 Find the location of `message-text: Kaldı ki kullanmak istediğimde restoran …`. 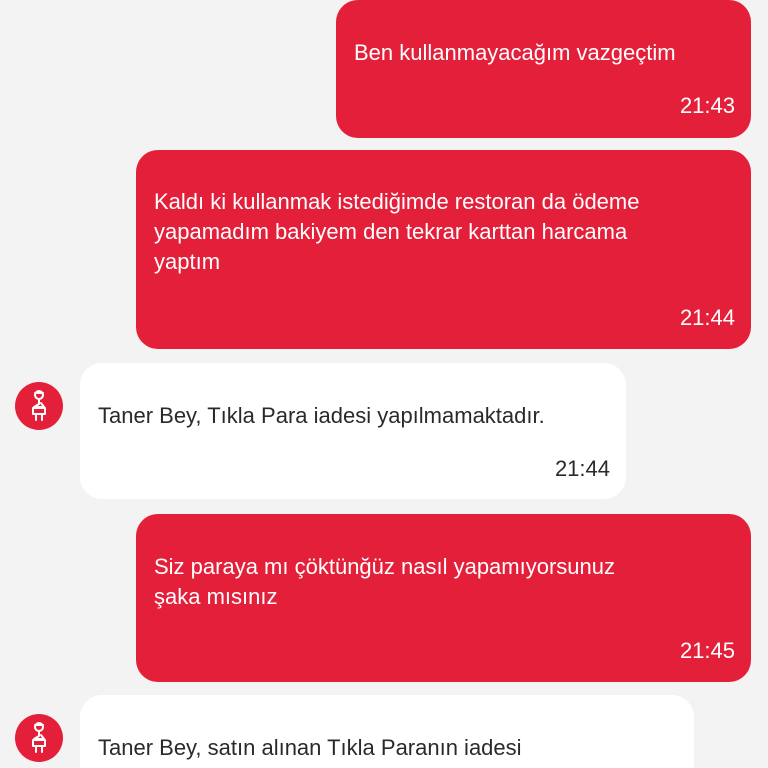

message-text: Kaldı ki kullanmak istediğimde restoran … is located at coordinates (397, 231).